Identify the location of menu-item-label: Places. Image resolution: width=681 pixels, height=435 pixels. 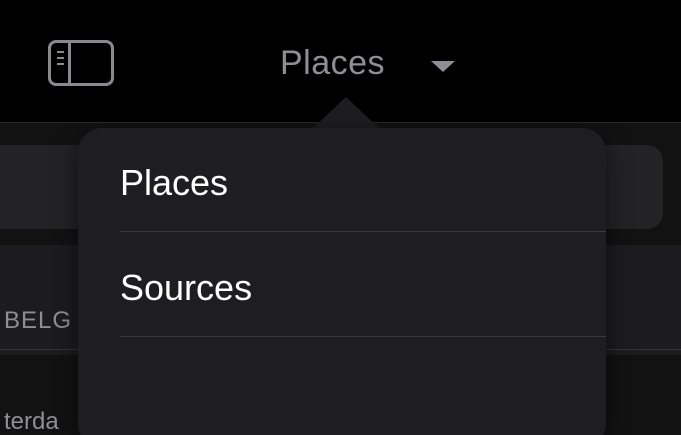
(174, 182).